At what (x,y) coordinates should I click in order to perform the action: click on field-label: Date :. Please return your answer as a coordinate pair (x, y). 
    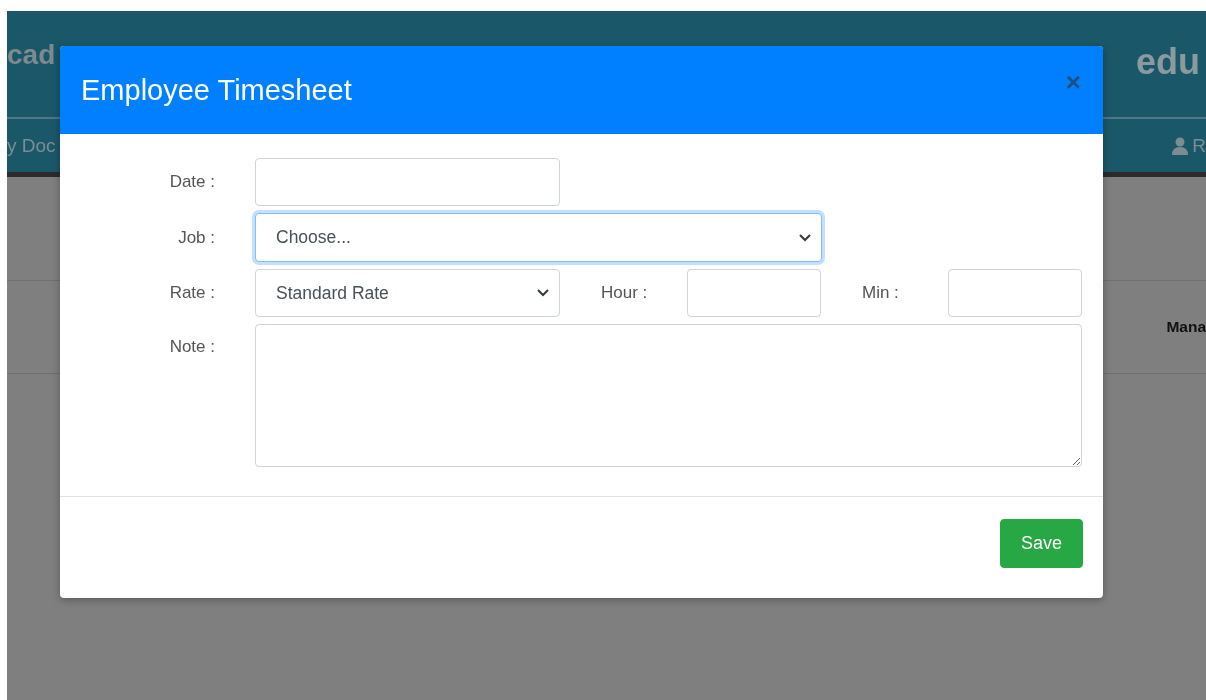
    Looking at the image, I should click on (191, 182).